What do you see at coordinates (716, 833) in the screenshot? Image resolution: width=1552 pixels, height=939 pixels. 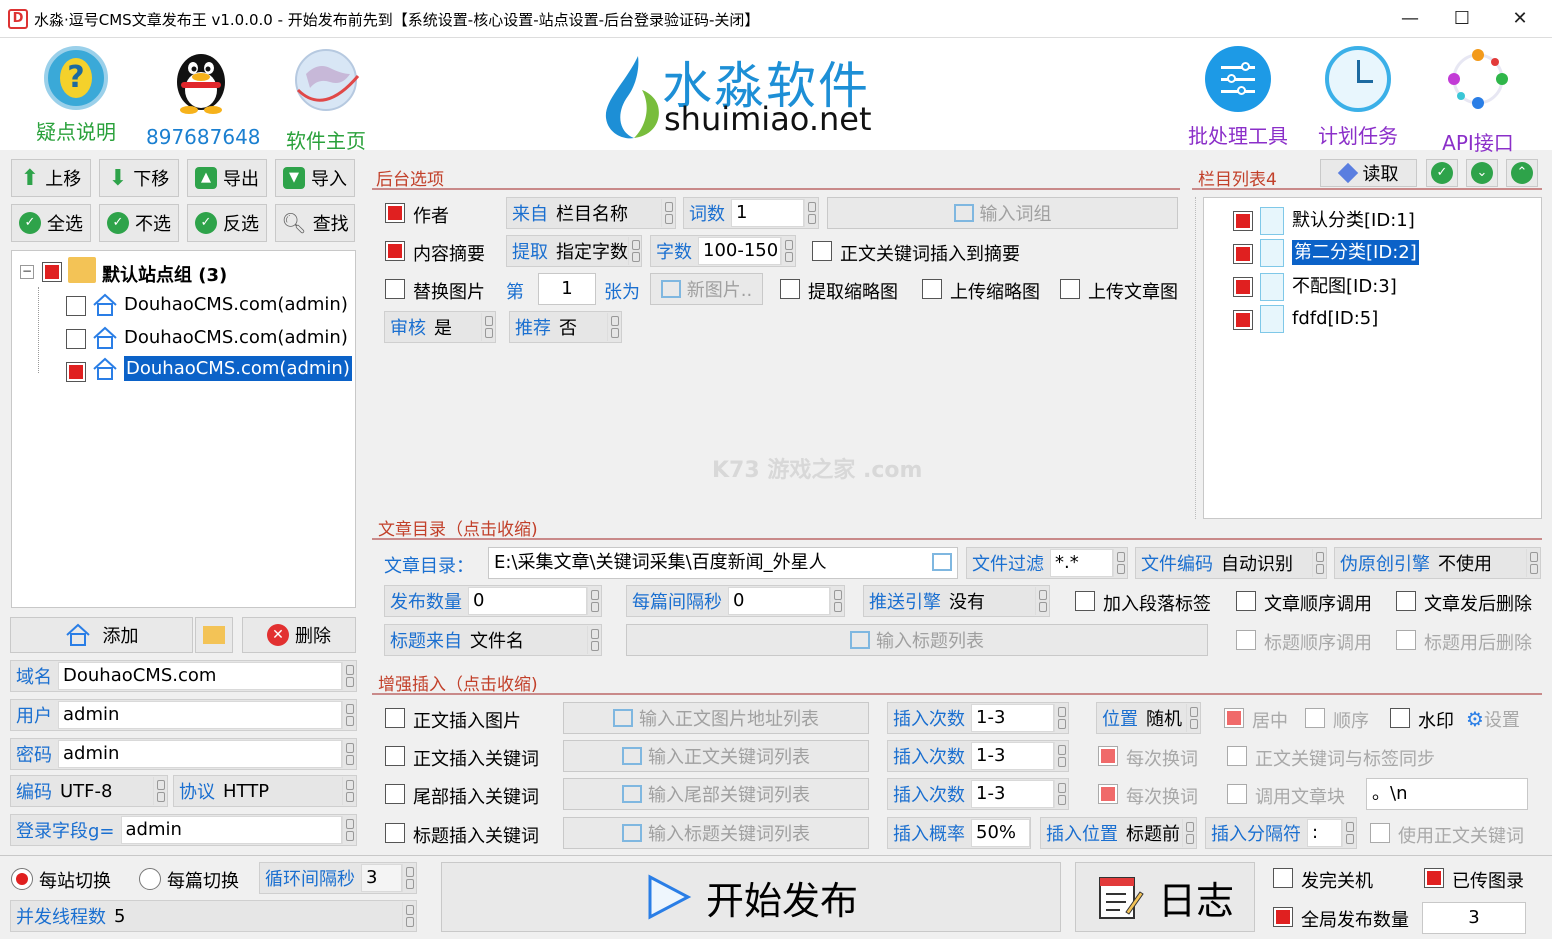 I see `title-keyword-list-button: 输入标题关键词列表` at bounding box center [716, 833].